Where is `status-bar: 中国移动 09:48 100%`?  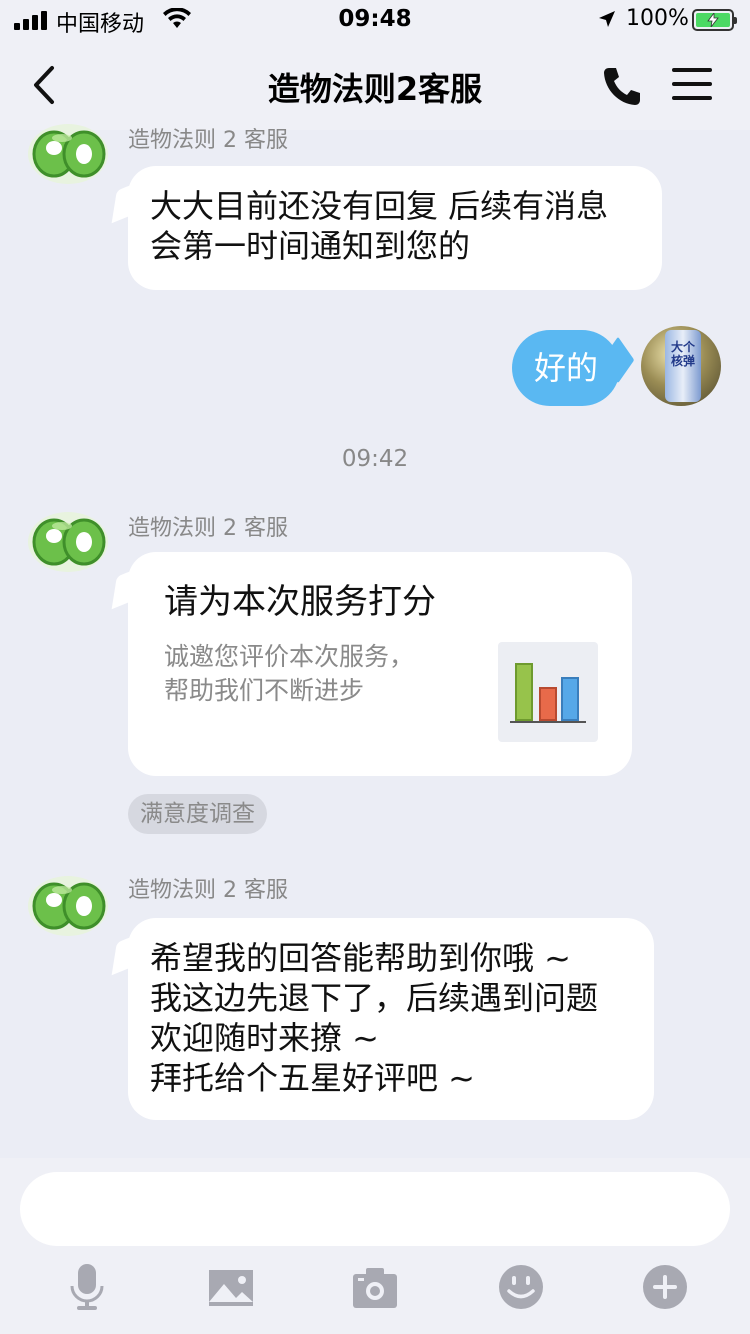 status-bar: 中国移动 09:48 100% is located at coordinates (375, 20).